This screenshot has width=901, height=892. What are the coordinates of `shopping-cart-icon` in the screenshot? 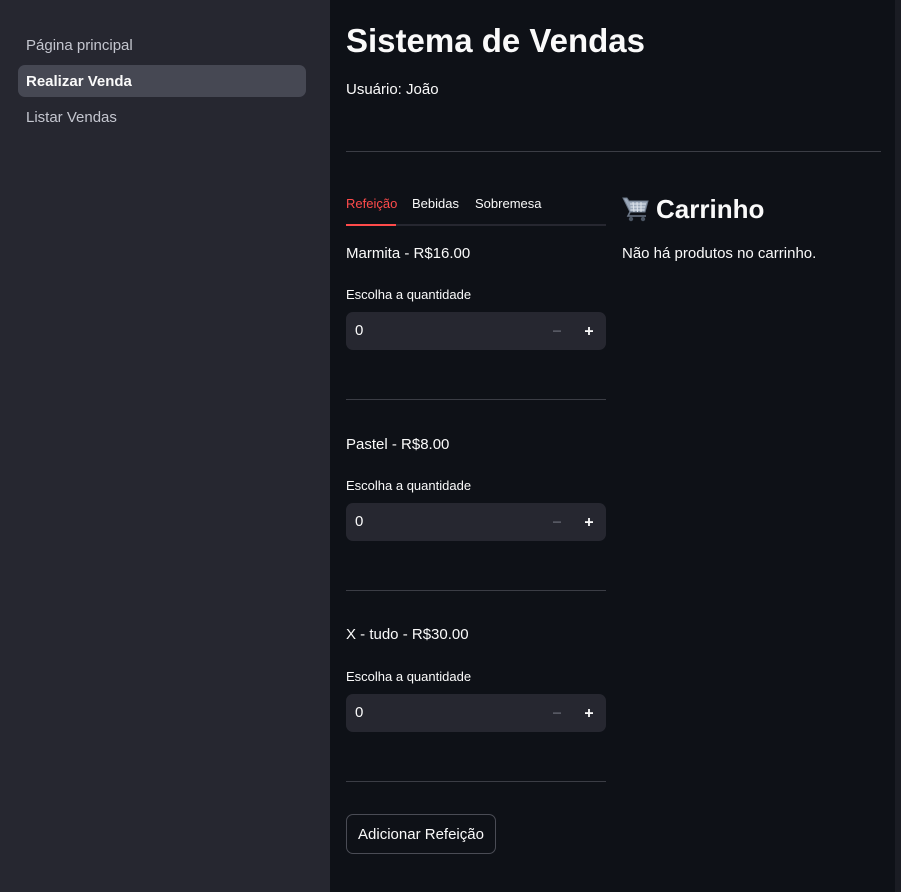 It's located at (635, 209).